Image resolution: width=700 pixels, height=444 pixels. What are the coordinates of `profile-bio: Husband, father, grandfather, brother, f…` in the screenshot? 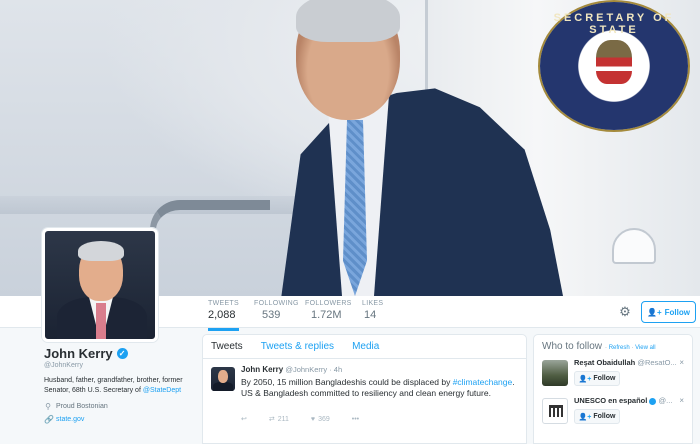 It's located at (113, 385).